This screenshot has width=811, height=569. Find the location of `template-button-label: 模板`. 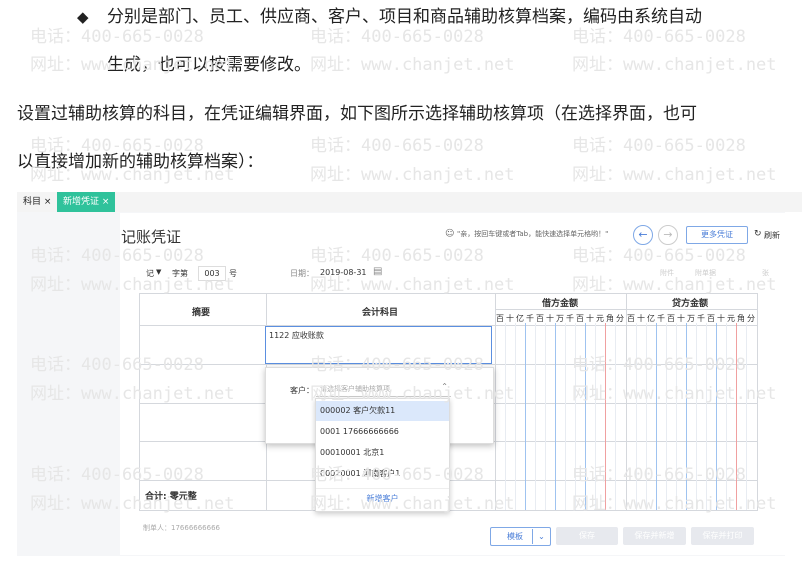

template-button-label: 模板 is located at coordinates (515, 536).